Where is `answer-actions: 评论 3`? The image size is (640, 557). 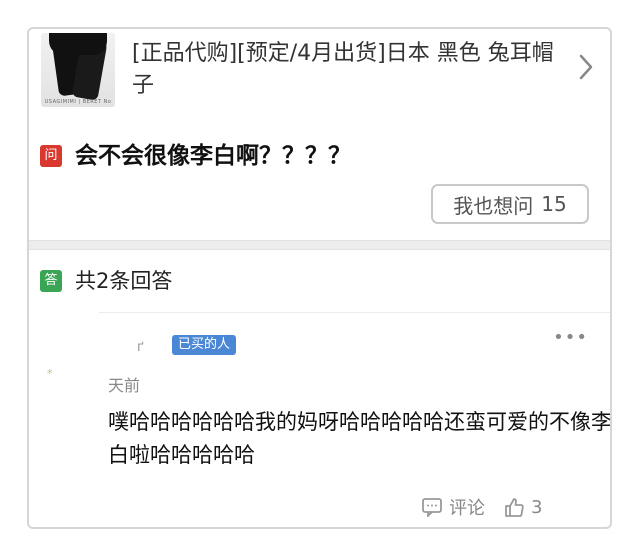 answer-actions: 评论 3 is located at coordinates (481, 507).